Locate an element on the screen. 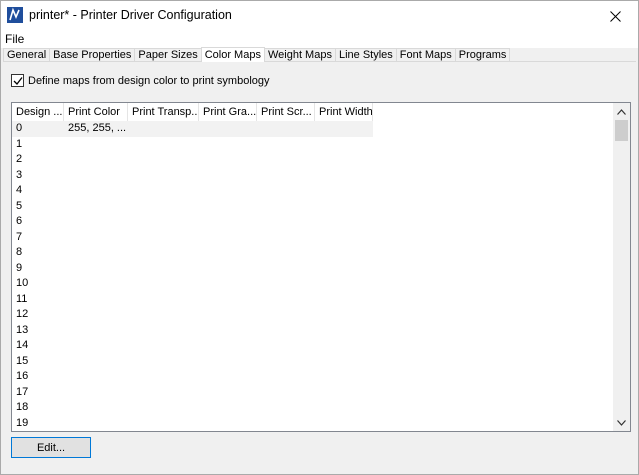 The image size is (639, 475). tab-weight-maps: Weight Maps is located at coordinates (299, 54).